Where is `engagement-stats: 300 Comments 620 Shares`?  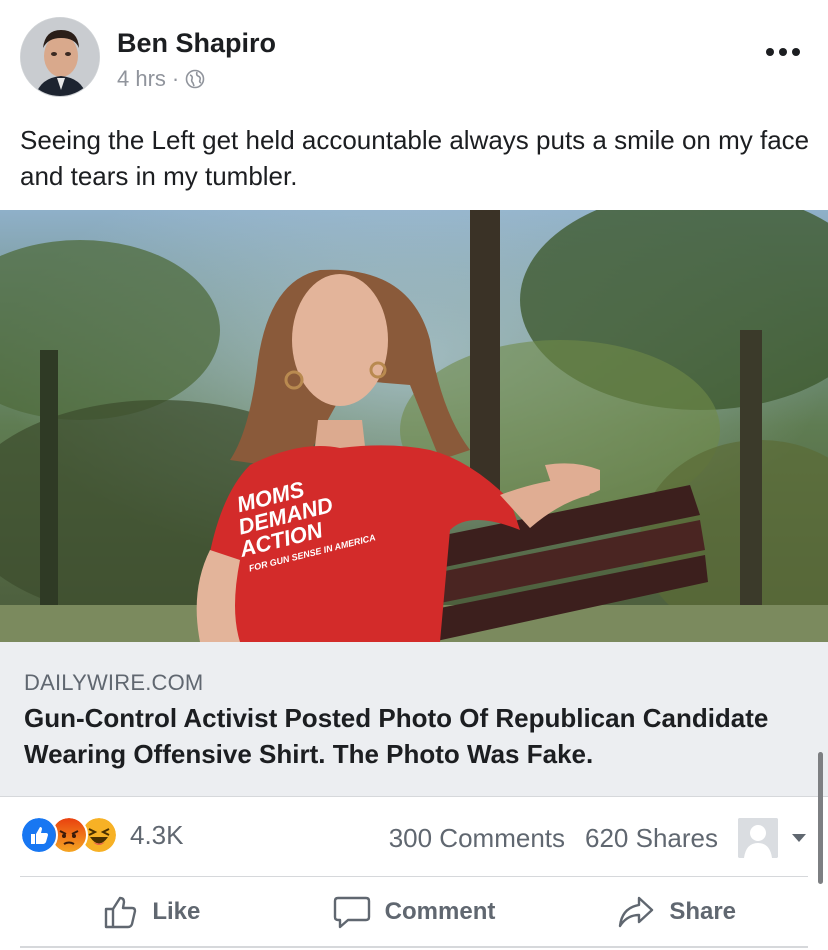
engagement-stats: 300 Comments 620 Shares is located at coordinates (598, 838).